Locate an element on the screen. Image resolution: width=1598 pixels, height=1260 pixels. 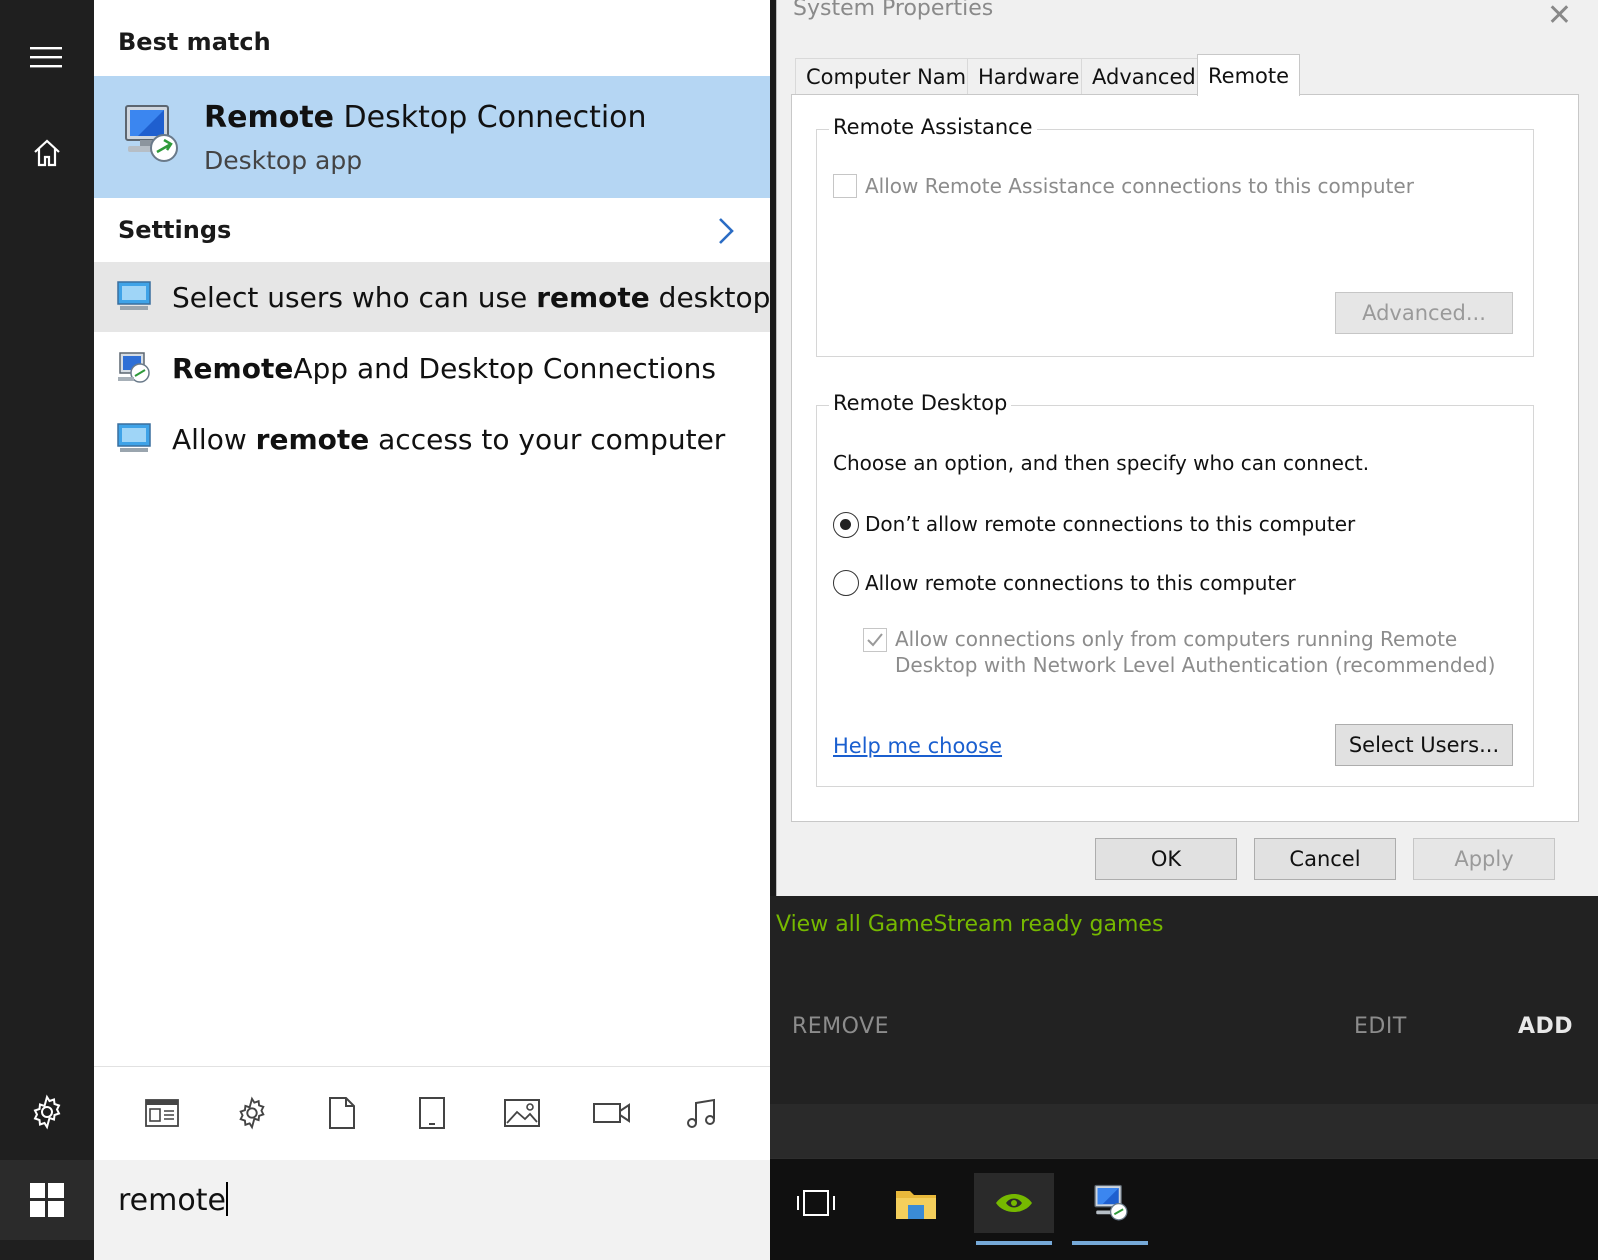
result-label: RemoteApp and Desktop Connections is located at coordinates (444, 368).